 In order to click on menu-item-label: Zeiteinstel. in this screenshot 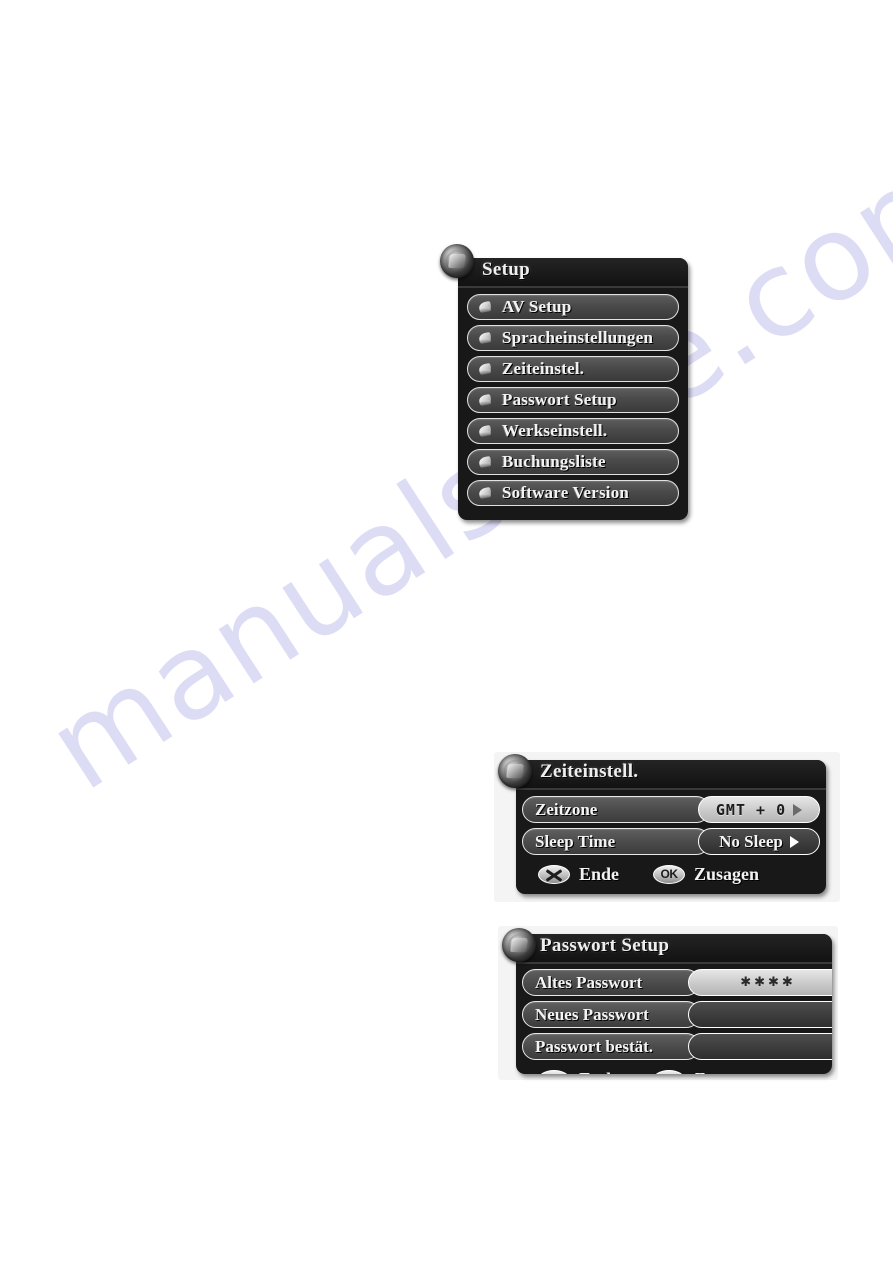, I will do `click(543, 368)`.